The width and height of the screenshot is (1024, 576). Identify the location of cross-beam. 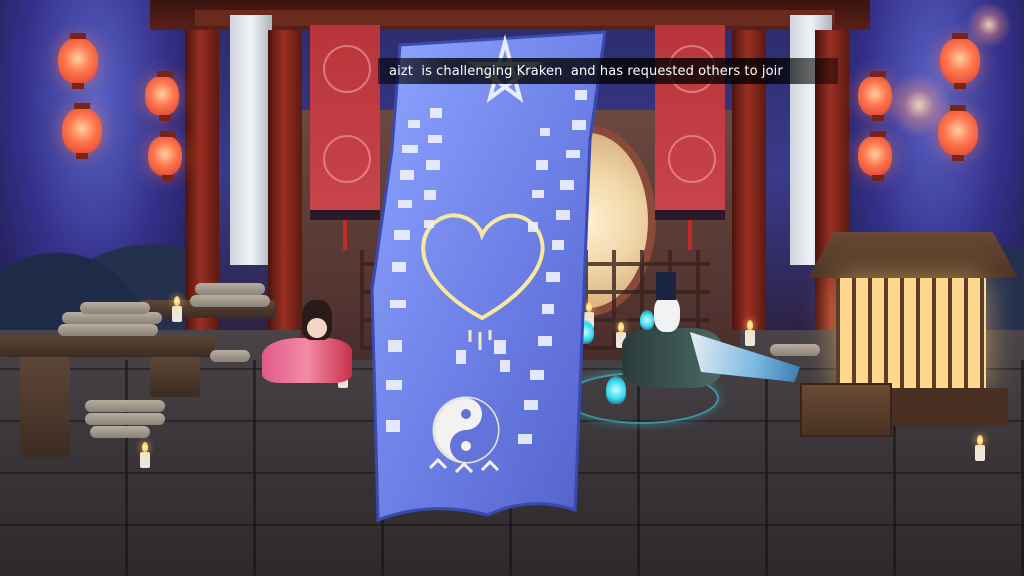
(515, 18).